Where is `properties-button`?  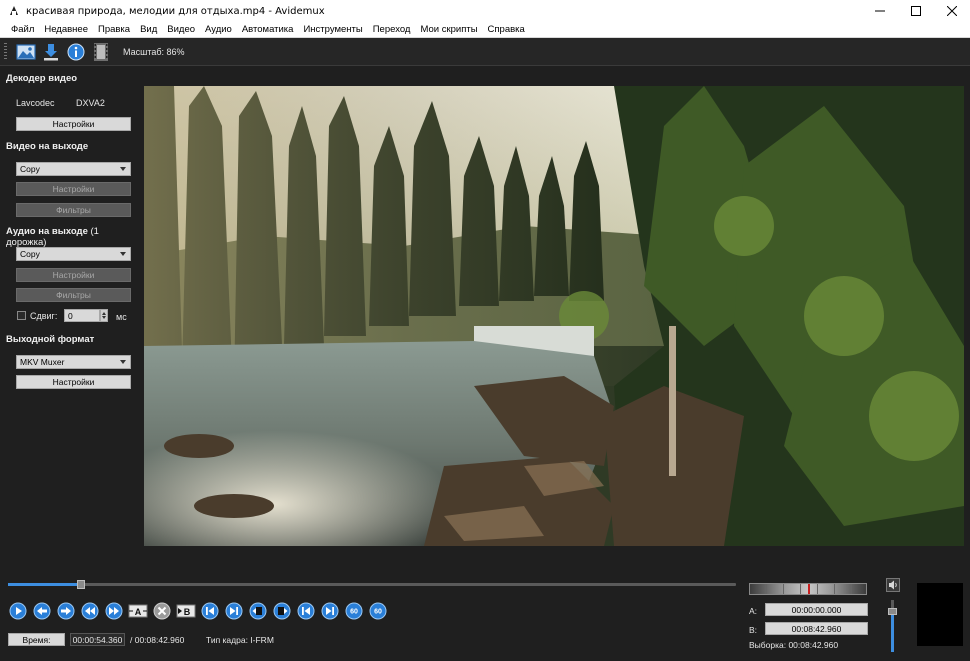 properties-button is located at coordinates (76, 52).